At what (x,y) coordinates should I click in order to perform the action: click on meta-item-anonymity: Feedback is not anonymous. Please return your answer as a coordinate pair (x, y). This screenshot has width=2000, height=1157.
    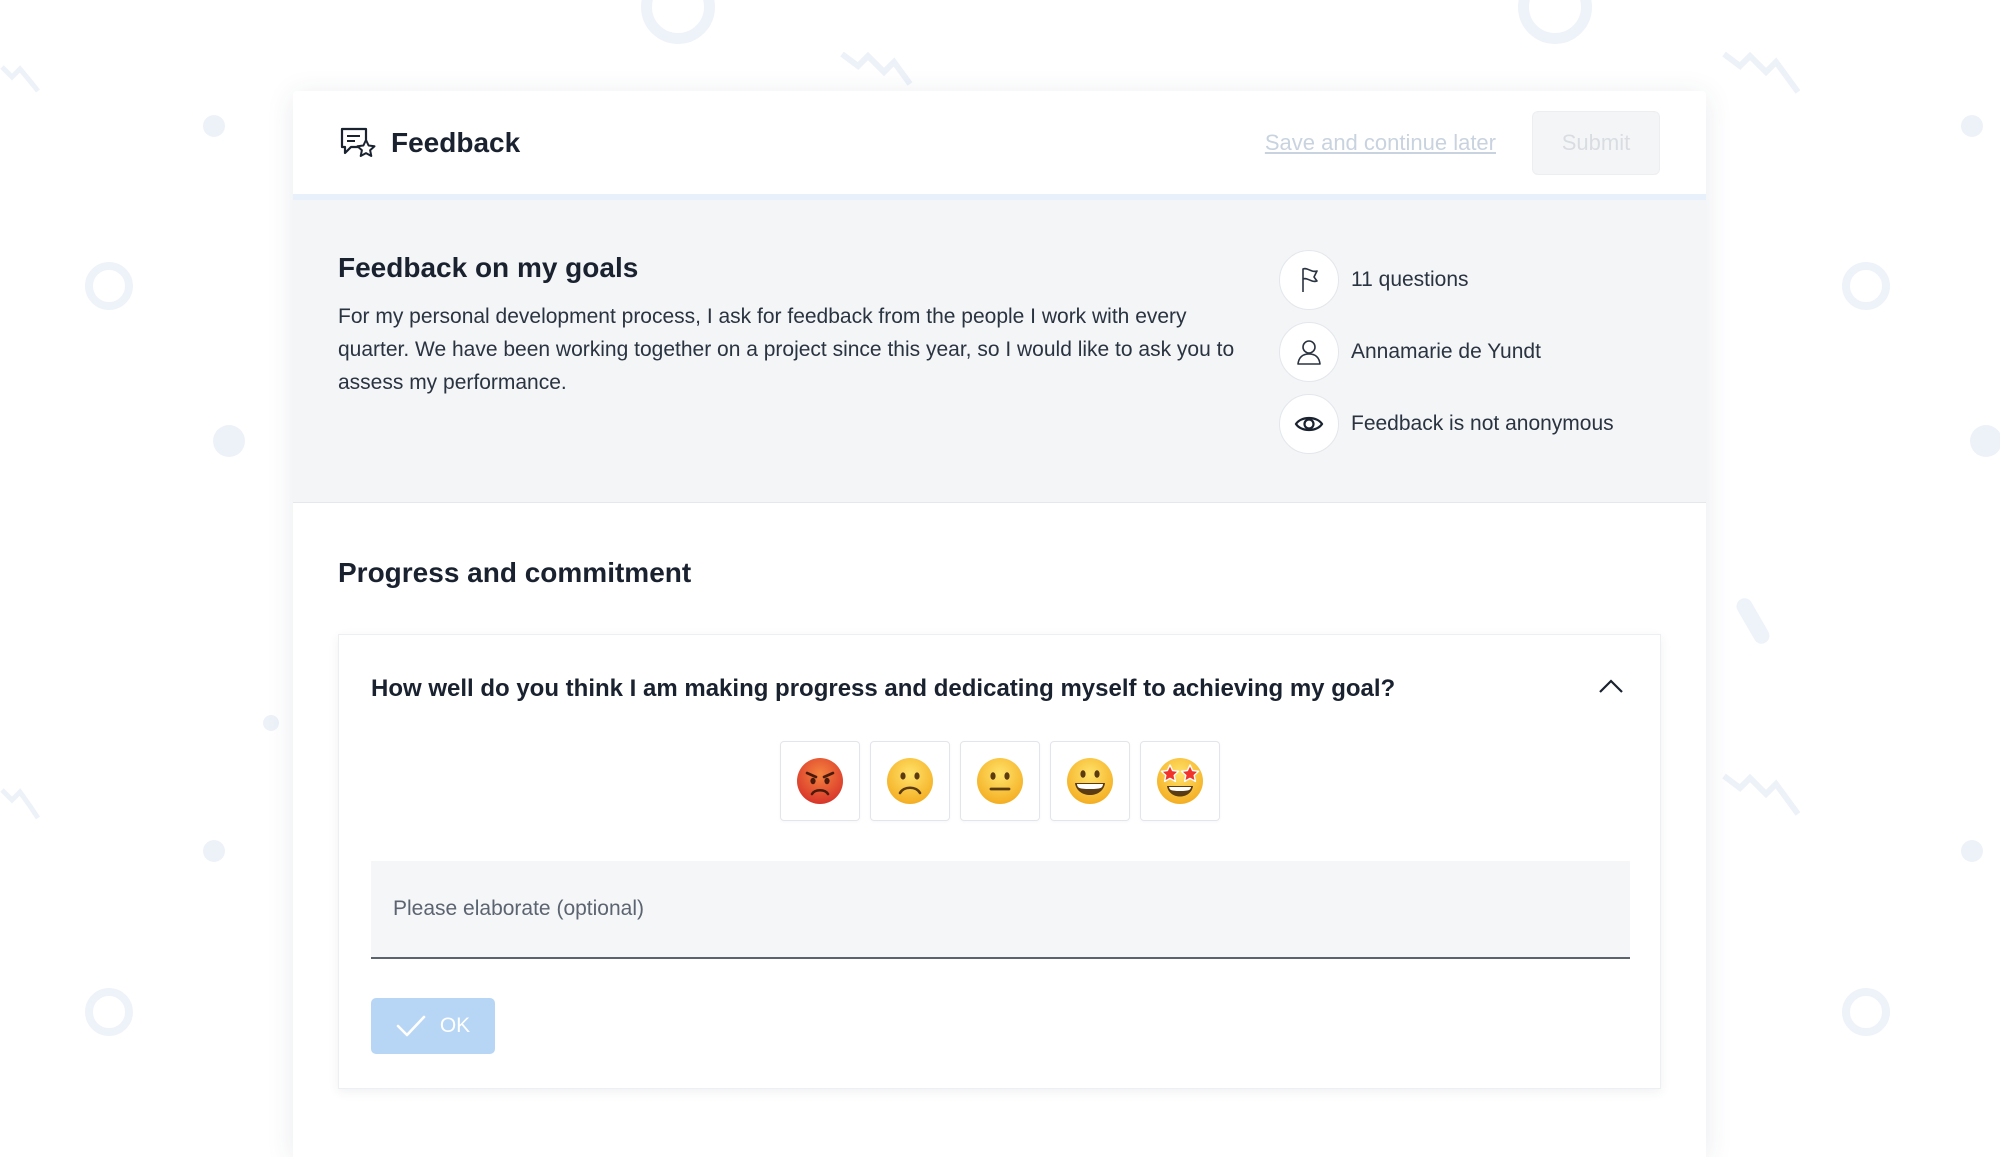
    Looking at the image, I should click on (1446, 424).